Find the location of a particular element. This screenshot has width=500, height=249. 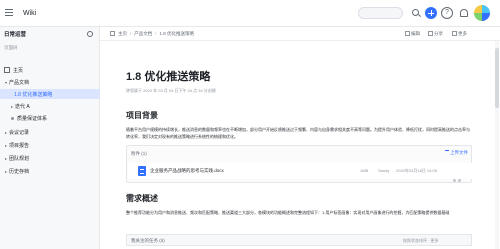

scrollbar-thumb is located at coordinates (497, 78).